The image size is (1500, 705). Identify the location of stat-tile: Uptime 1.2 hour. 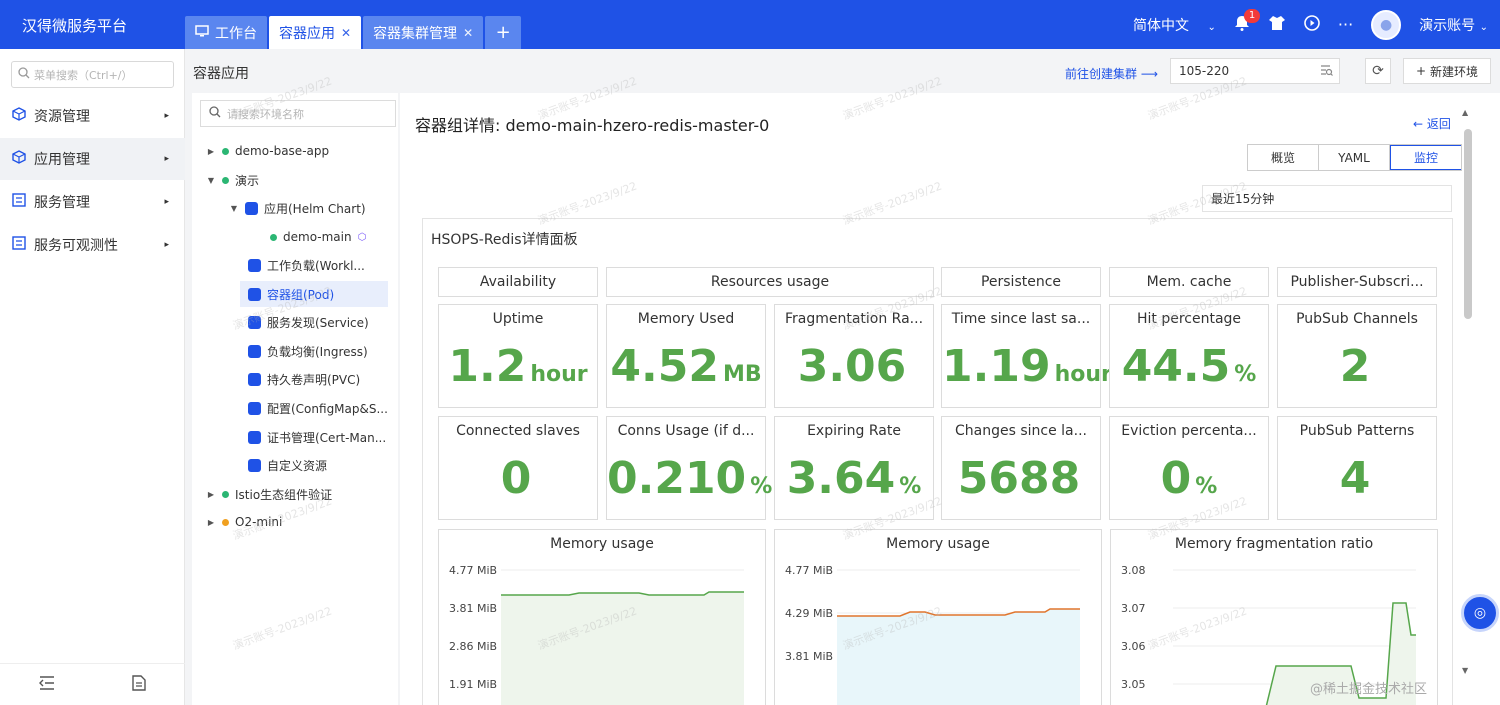
(518, 356).